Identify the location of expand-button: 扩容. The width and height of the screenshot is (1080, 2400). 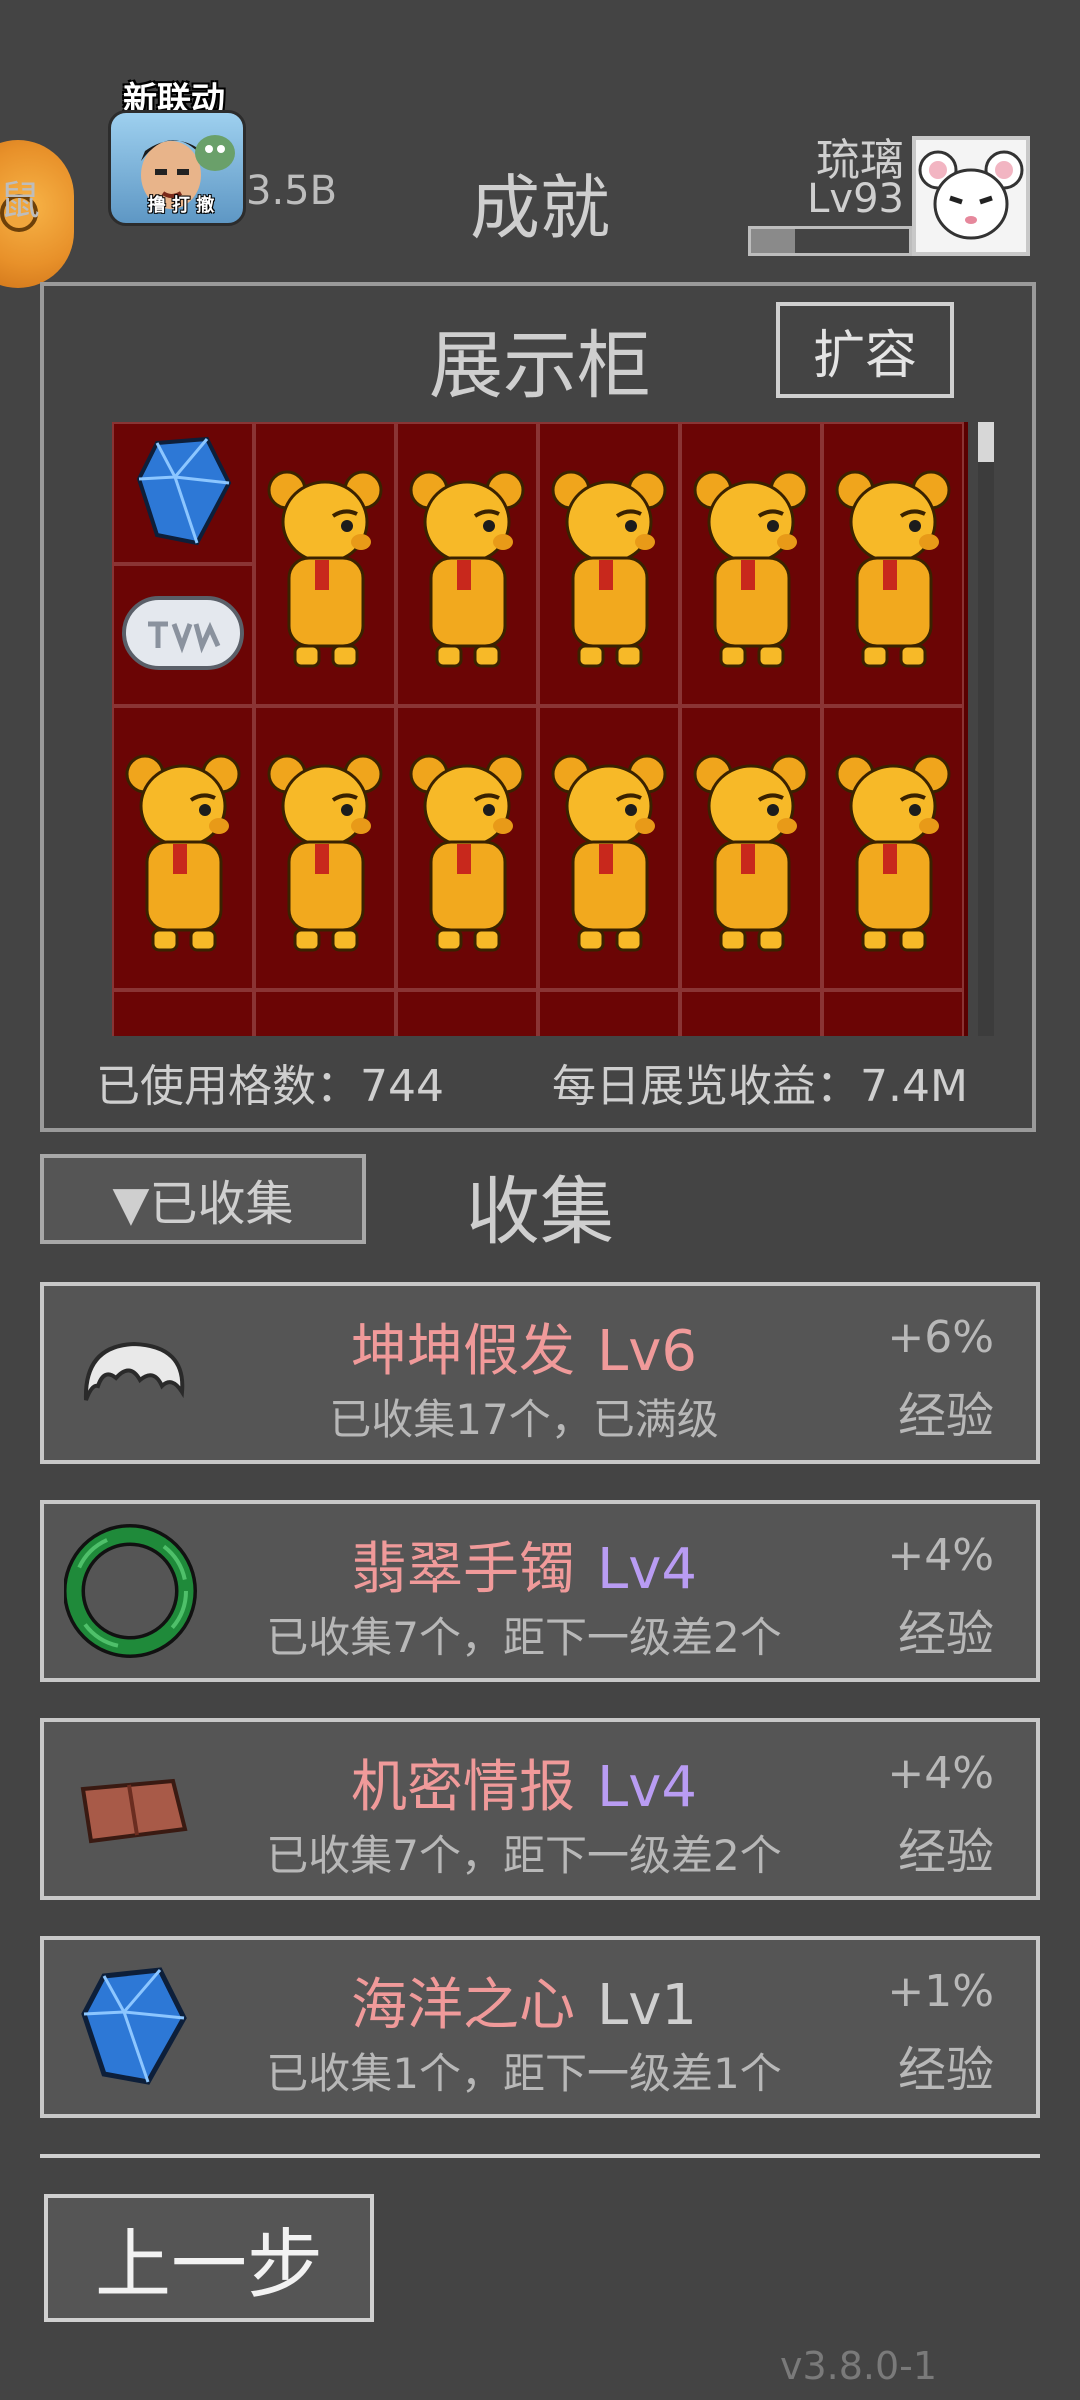
(865, 350).